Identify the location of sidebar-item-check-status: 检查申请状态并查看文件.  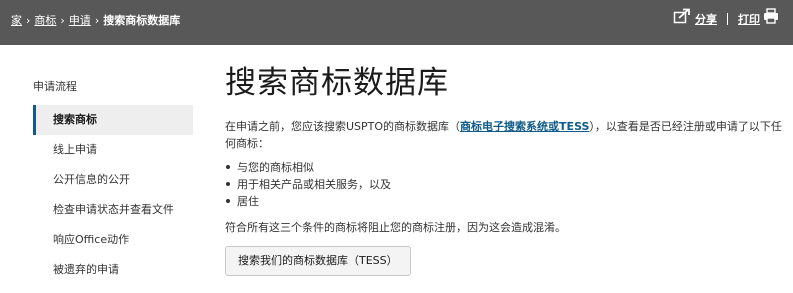
(113, 210).